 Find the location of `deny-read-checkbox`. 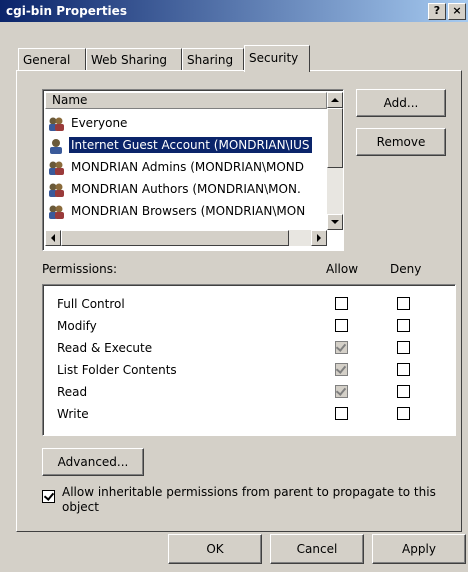

deny-read-checkbox is located at coordinates (403, 391).